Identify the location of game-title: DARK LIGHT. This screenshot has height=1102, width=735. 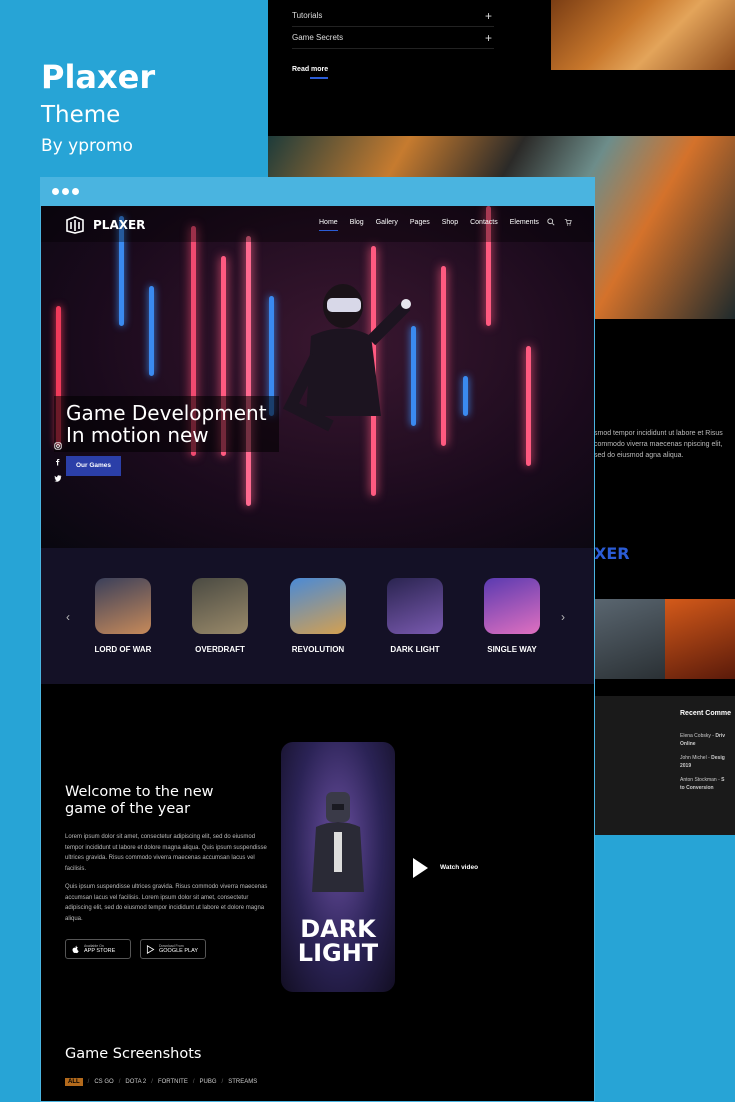
(415, 649).